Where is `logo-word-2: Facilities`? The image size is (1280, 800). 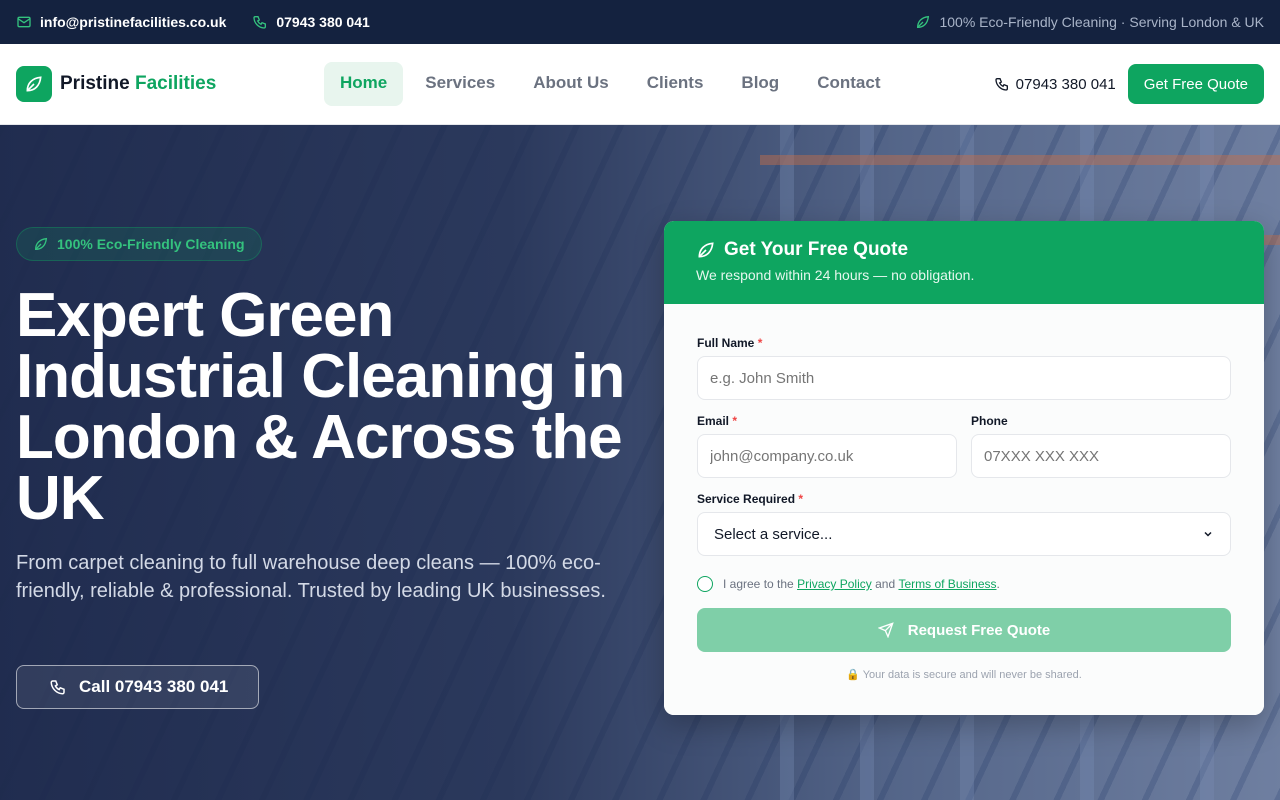 logo-word-2: Facilities is located at coordinates (175, 83).